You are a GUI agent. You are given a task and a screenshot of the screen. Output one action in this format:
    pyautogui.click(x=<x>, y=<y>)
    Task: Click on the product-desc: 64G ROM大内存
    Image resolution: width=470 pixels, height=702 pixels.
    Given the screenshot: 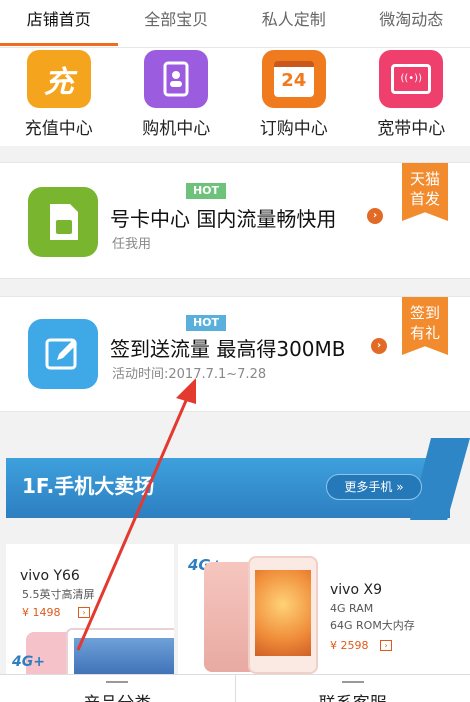 What is the action you would take?
    pyautogui.click(x=372, y=625)
    